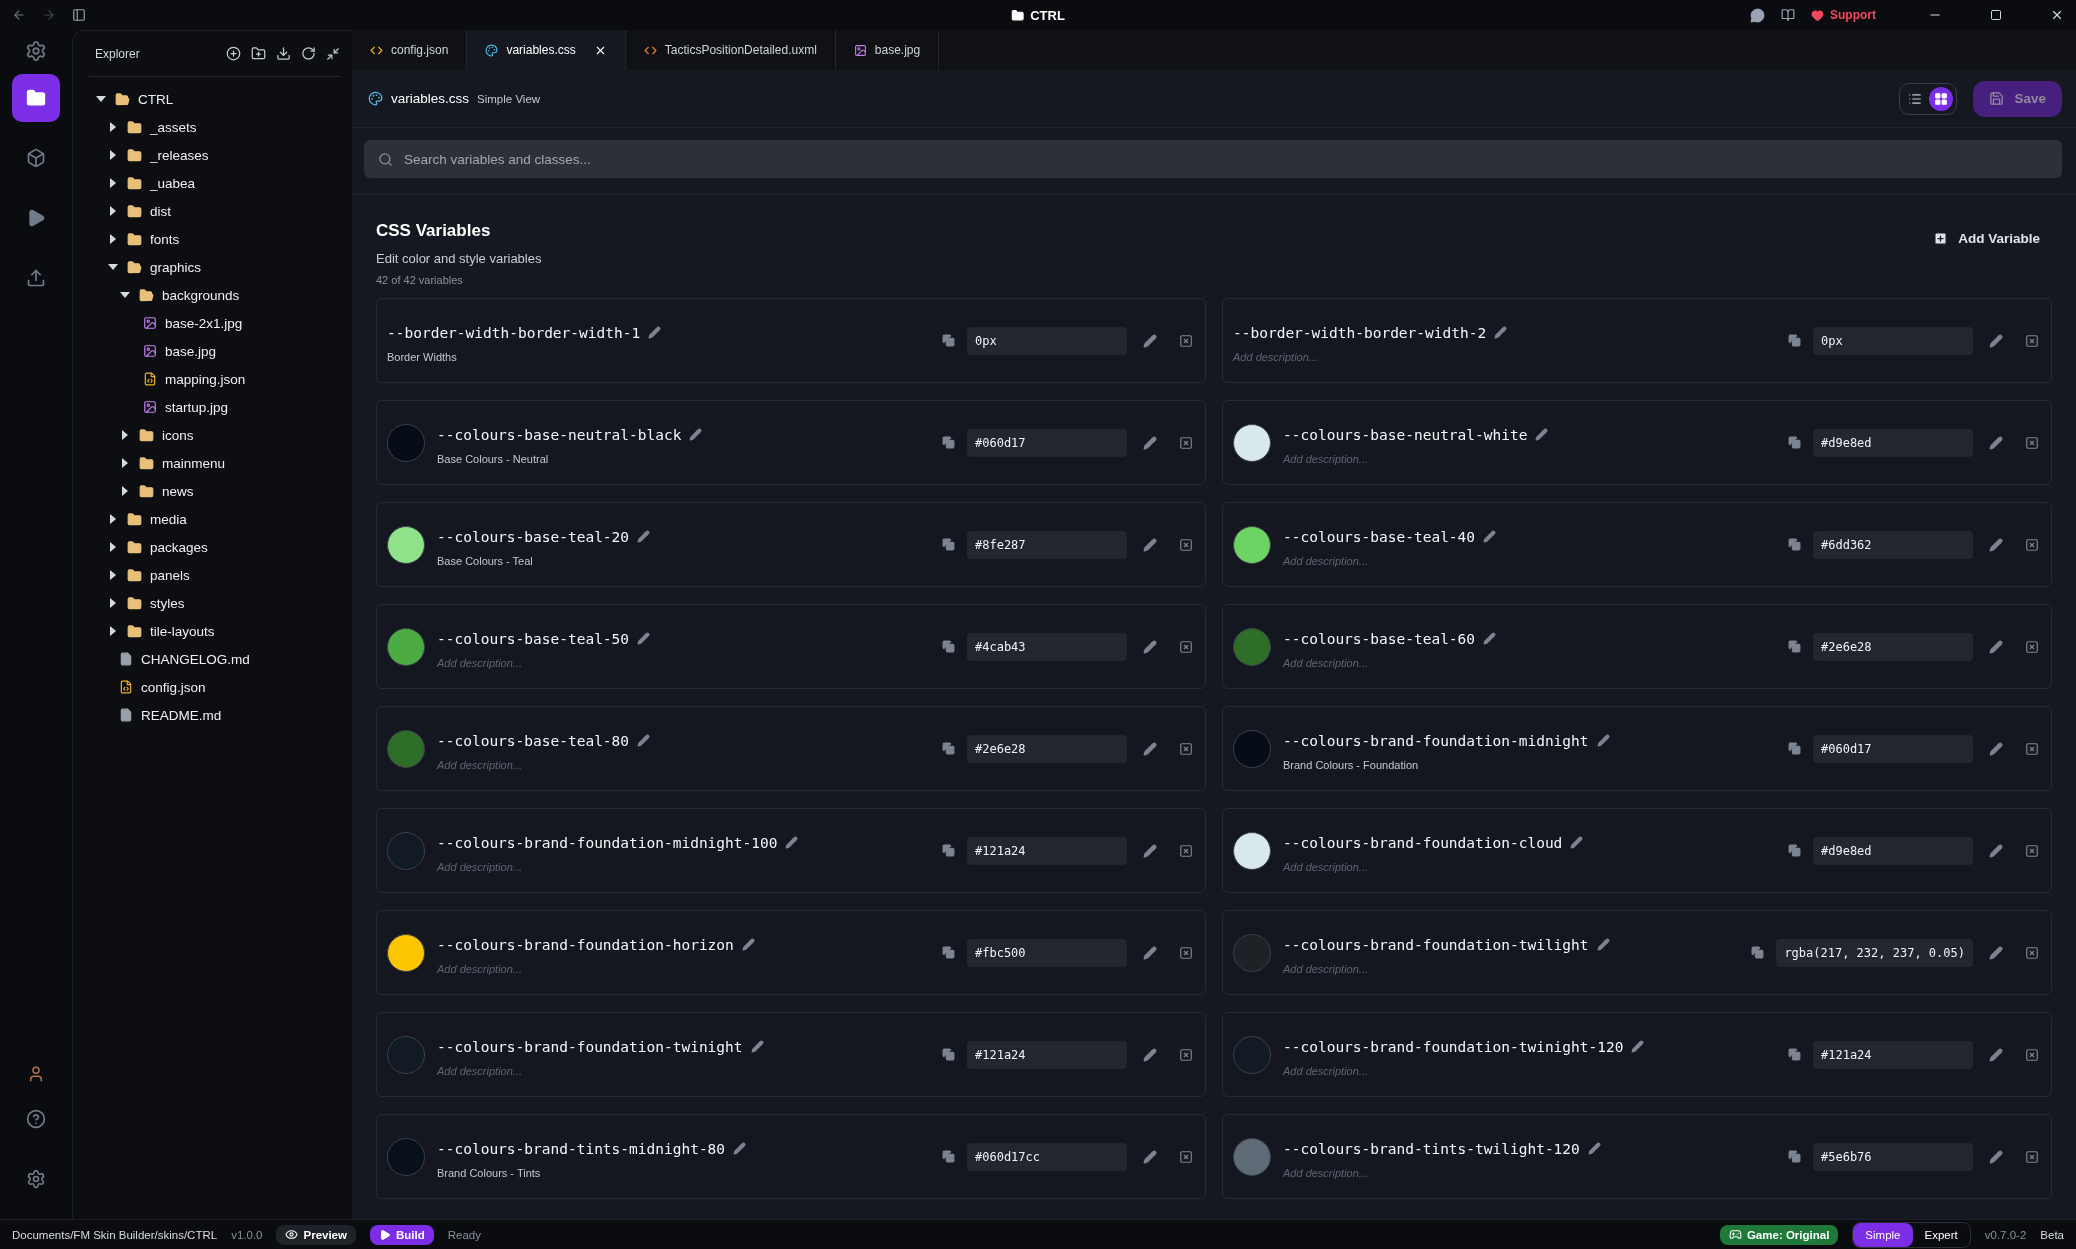  I want to click on tree-item: base-2x1.jpg, so click(204, 323).